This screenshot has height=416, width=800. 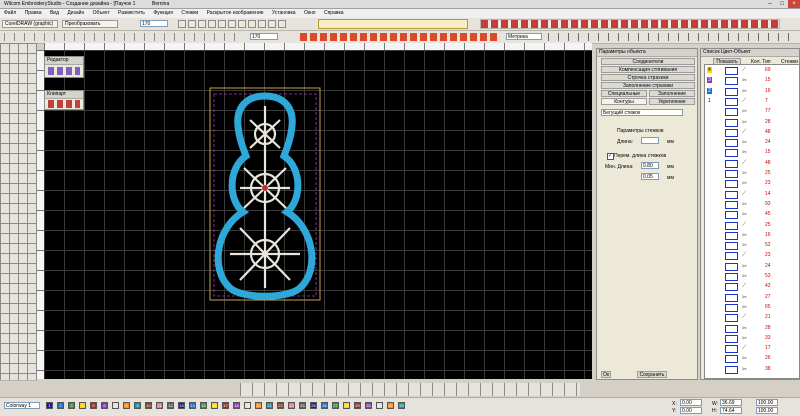 What do you see at coordinates (770, 4) in the screenshot?
I see `minimize-icon: –` at bounding box center [770, 4].